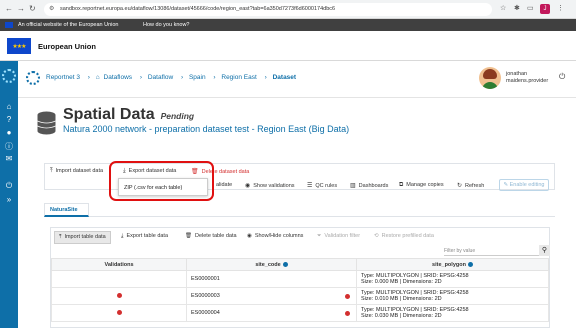  What do you see at coordinates (67, 46) in the screenshot?
I see `eu-title: European Union` at bounding box center [67, 46].